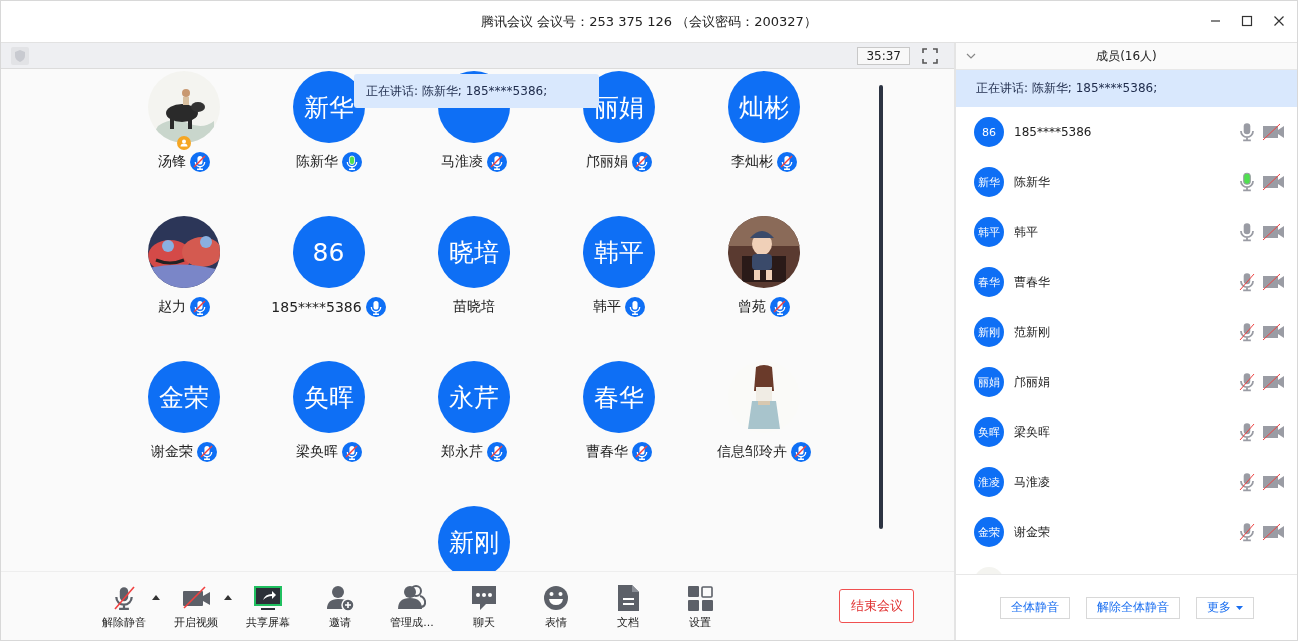 The width and height of the screenshot is (1298, 641). What do you see at coordinates (1032, 432) in the screenshot?
I see `member-name: 梁奂晖` at bounding box center [1032, 432].